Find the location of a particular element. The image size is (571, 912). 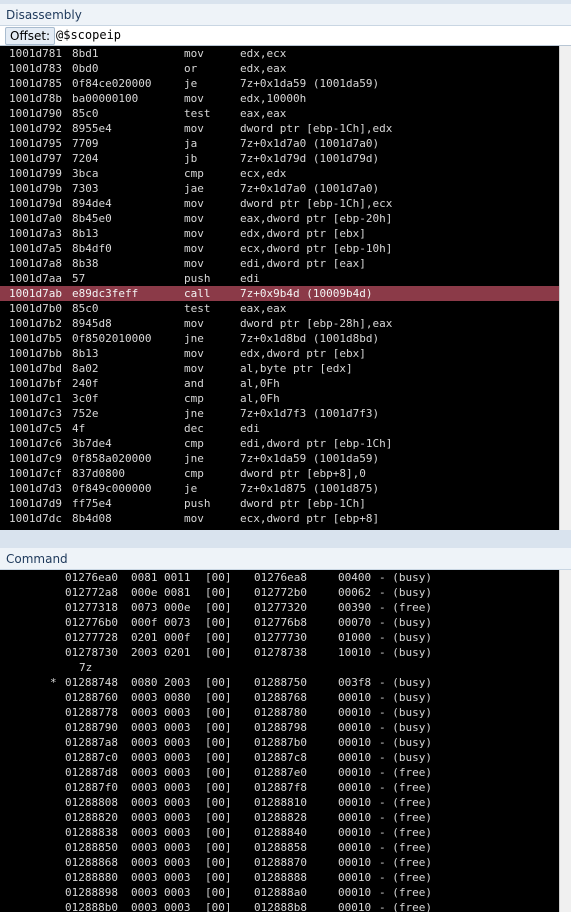

instruction-address: 1001d795 is located at coordinates (35, 143).